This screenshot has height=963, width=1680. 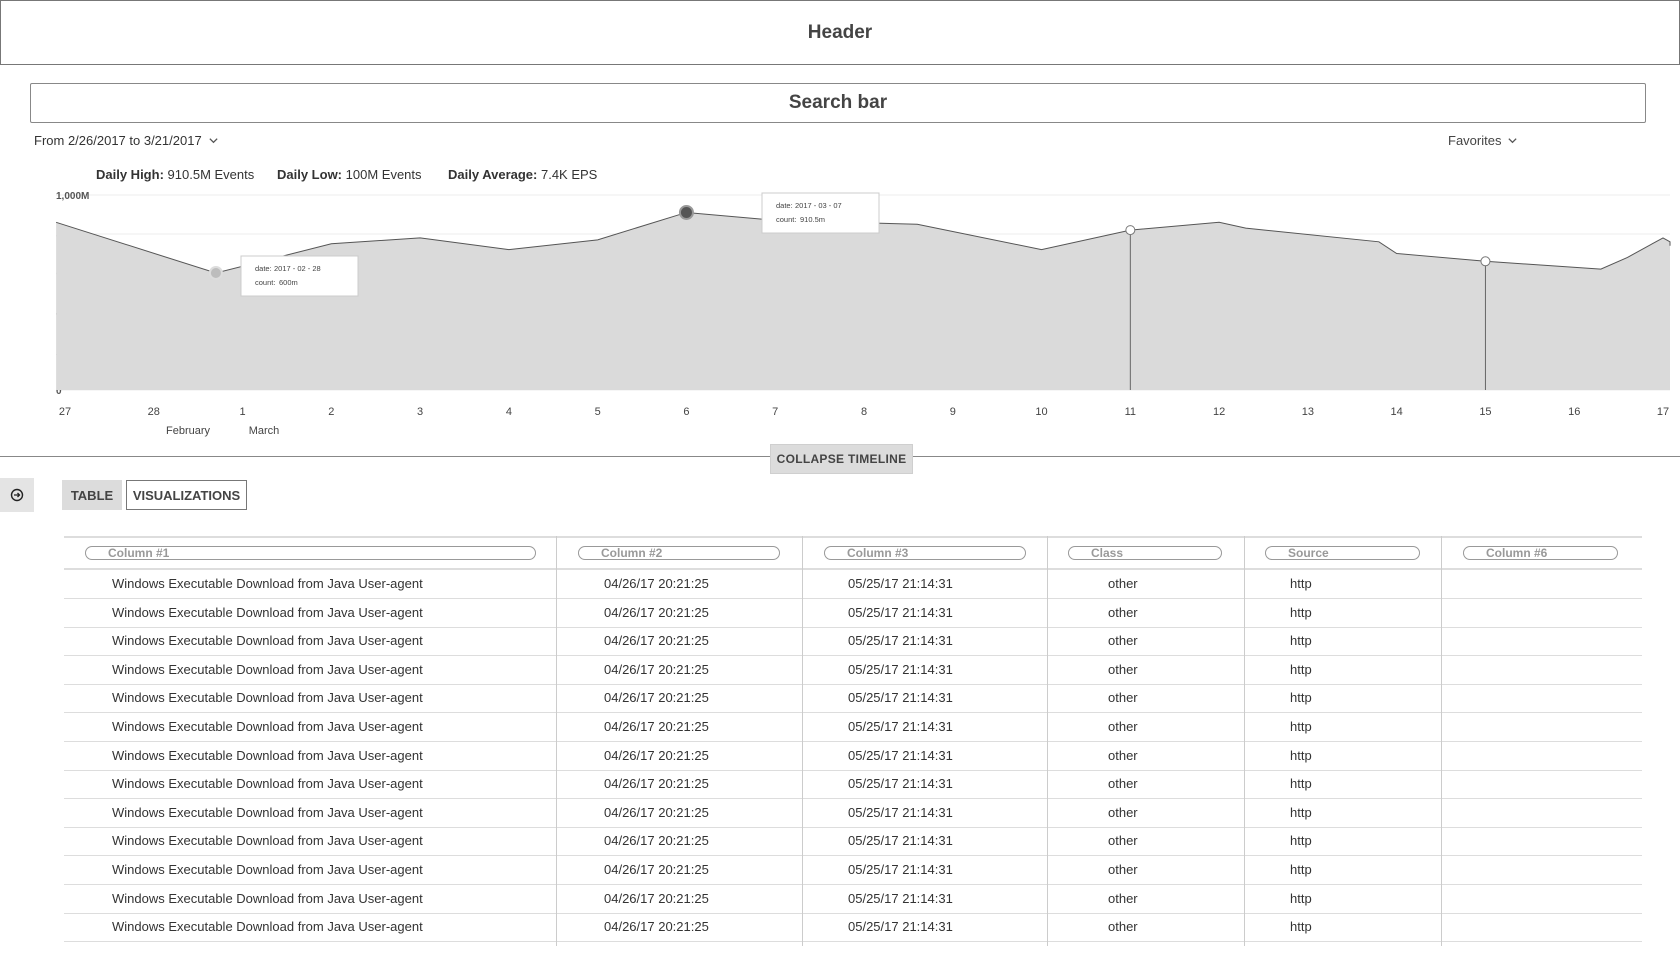 I want to click on tooltip-date-value: 2017 - 02 - 28, so click(x=297, y=268).